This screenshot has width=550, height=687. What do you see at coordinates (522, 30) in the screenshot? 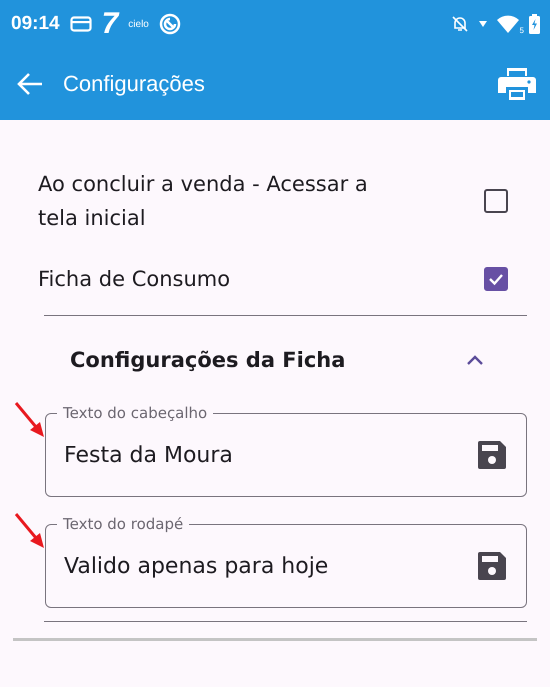
I see `wifi-label: 5` at bounding box center [522, 30].